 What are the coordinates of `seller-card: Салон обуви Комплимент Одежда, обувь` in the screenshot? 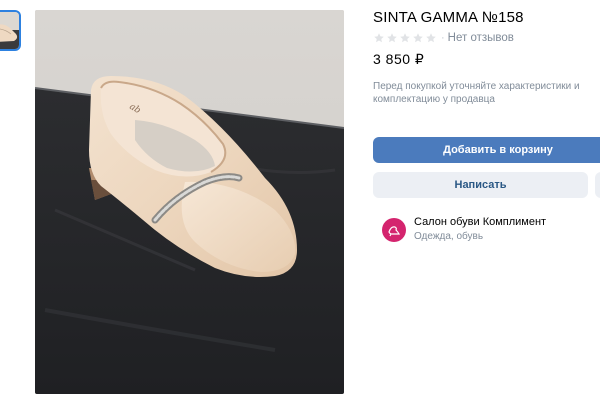 It's located at (464, 229).